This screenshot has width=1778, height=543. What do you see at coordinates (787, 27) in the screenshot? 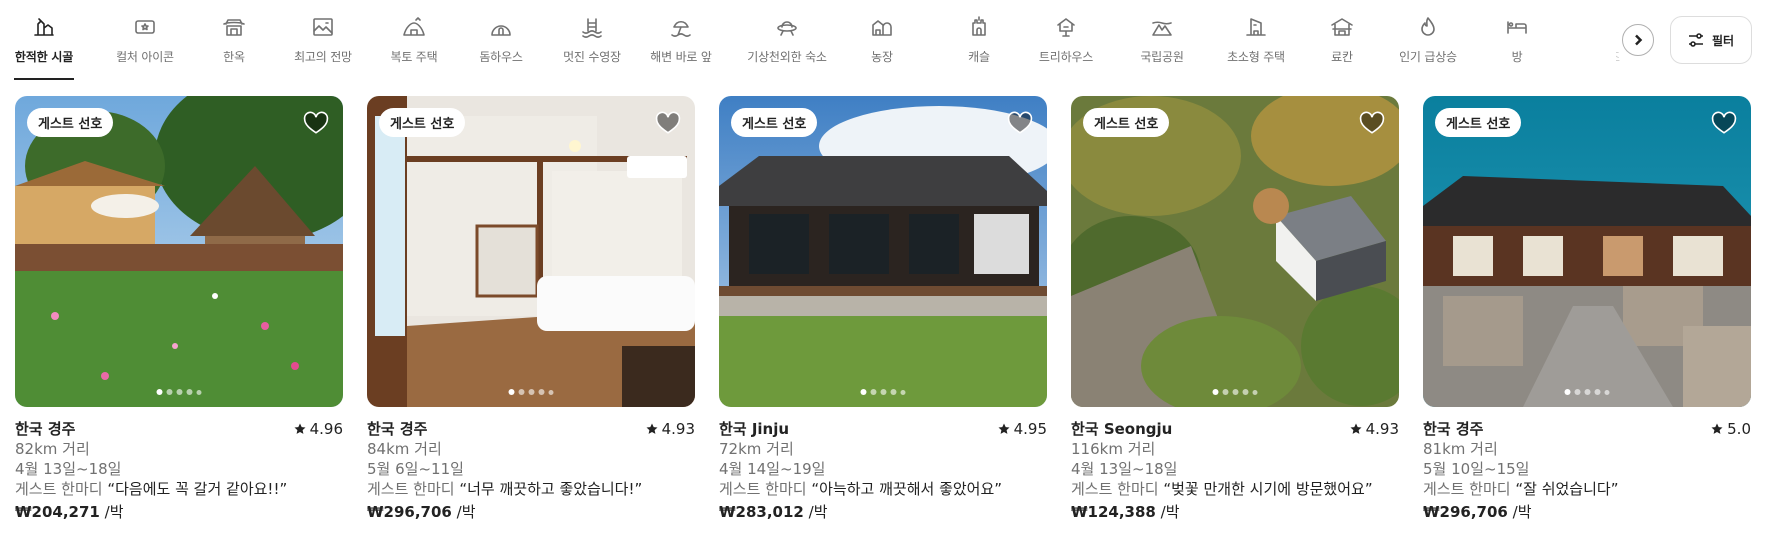
I see `ufo-icon` at bounding box center [787, 27].